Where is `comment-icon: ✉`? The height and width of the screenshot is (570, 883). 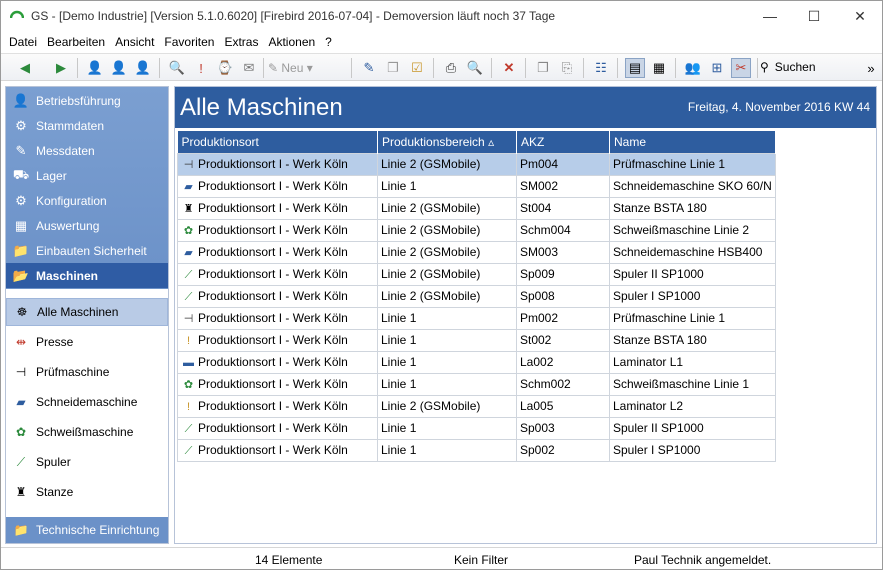
comment-icon: ✉ is located at coordinates (249, 68).